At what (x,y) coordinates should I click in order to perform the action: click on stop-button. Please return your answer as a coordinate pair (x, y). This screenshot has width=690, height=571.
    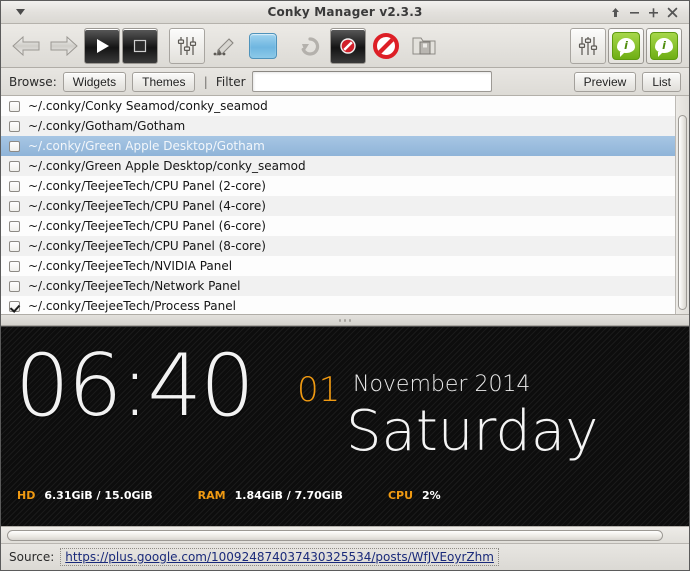
    Looking at the image, I should click on (140, 45).